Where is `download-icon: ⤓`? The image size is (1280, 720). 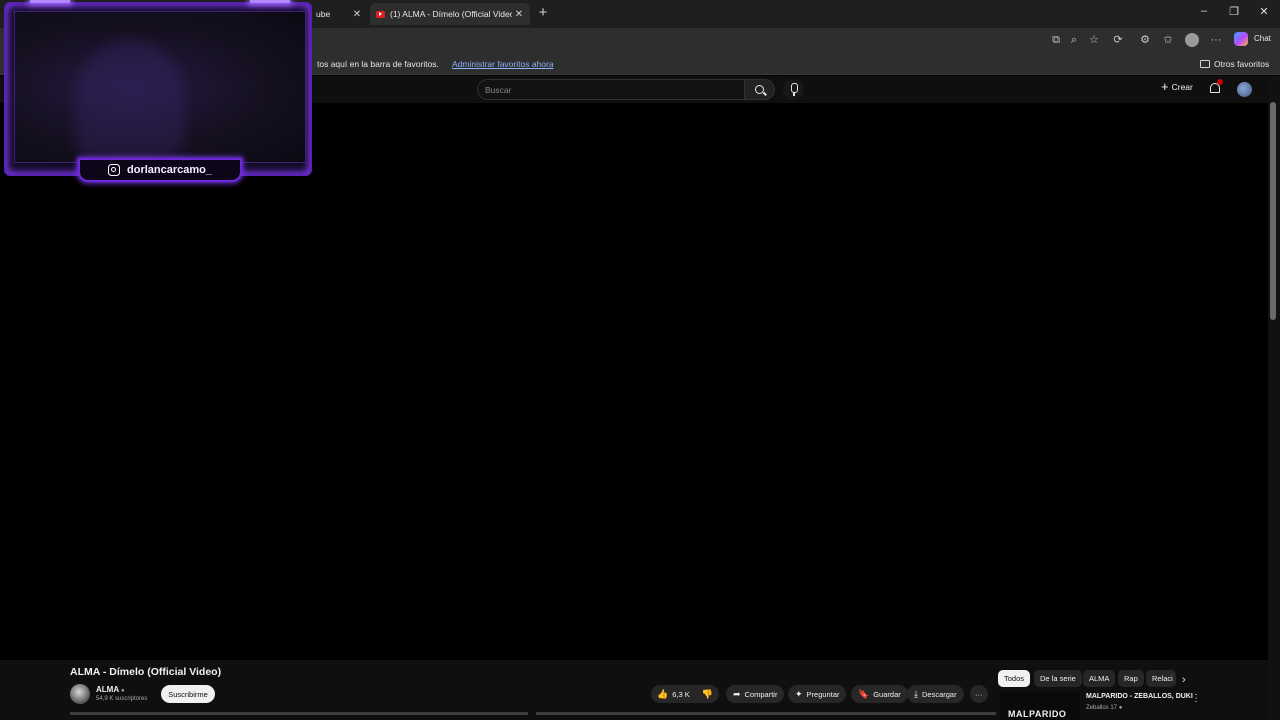
download-icon: ⤓ is located at coordinates (916, 693).